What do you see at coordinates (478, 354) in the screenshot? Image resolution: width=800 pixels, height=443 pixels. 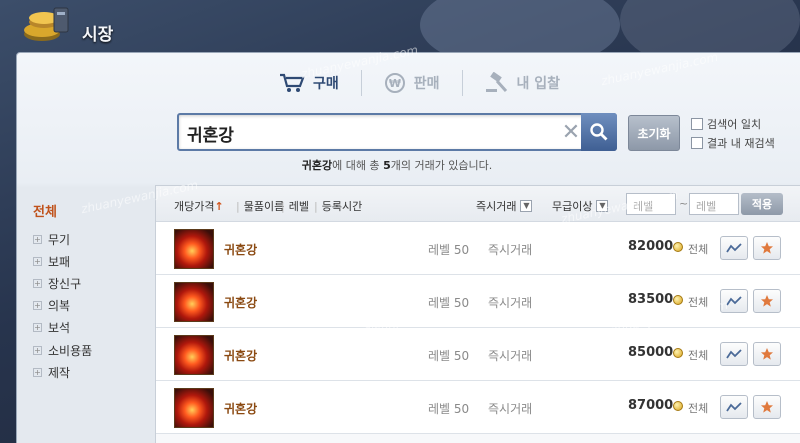 I see `listing-row: 귀혼강 레벨 50 즉시거래 85000 전체` at bounding box center [478, 354].